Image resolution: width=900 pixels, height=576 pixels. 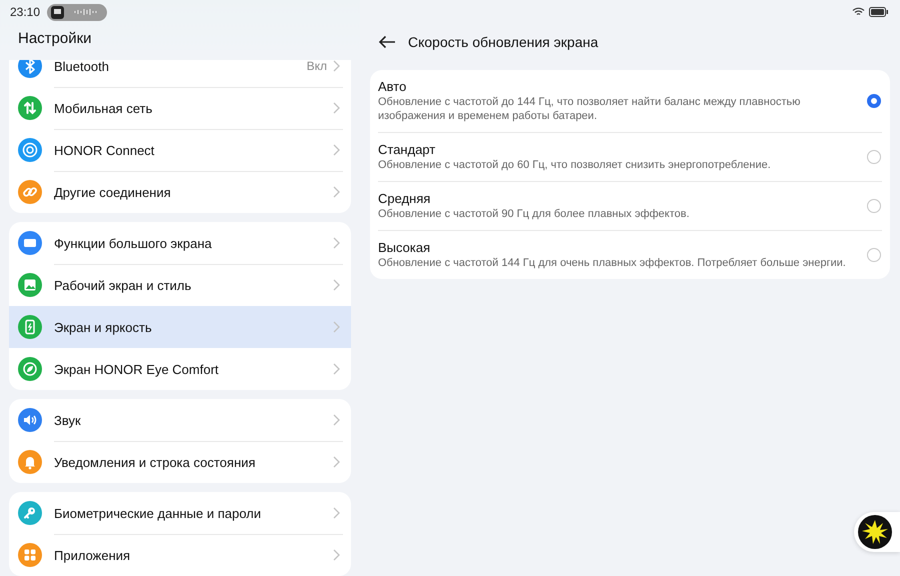 What do you see at coordinates (630, 156) in the screenshot?
I see `refresh-rate-option: Стандарт Обновление с частотой до 60 Гц, что позволяет снизить энергопотребление.` at bounding box center [630, 156].